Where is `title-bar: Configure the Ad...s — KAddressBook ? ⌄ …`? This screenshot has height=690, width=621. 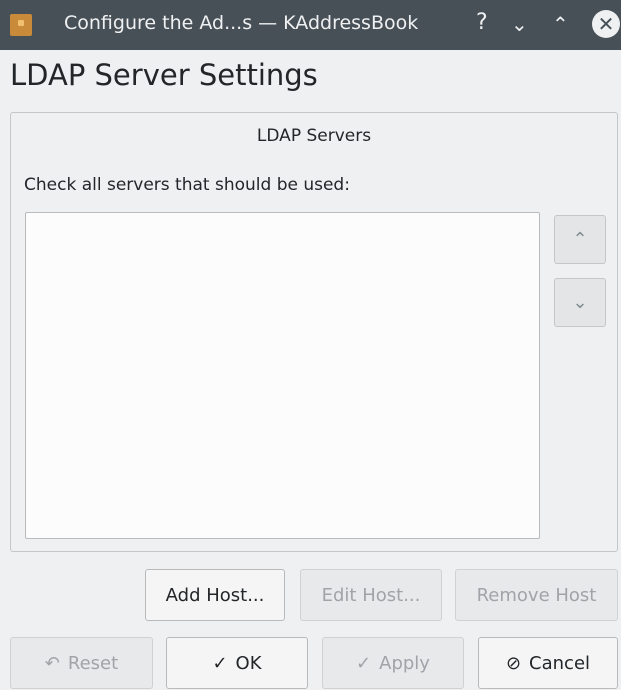
title-bar: Configure the Ad...s — KAddressBook ? ⌄ … is located at coordinates (310, 25).